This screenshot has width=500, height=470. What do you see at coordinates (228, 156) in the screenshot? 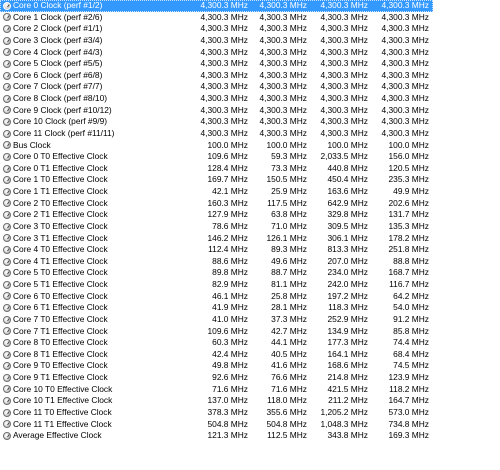
I see `current-value: 109.6 MHz` at bounding box center [228, 156].